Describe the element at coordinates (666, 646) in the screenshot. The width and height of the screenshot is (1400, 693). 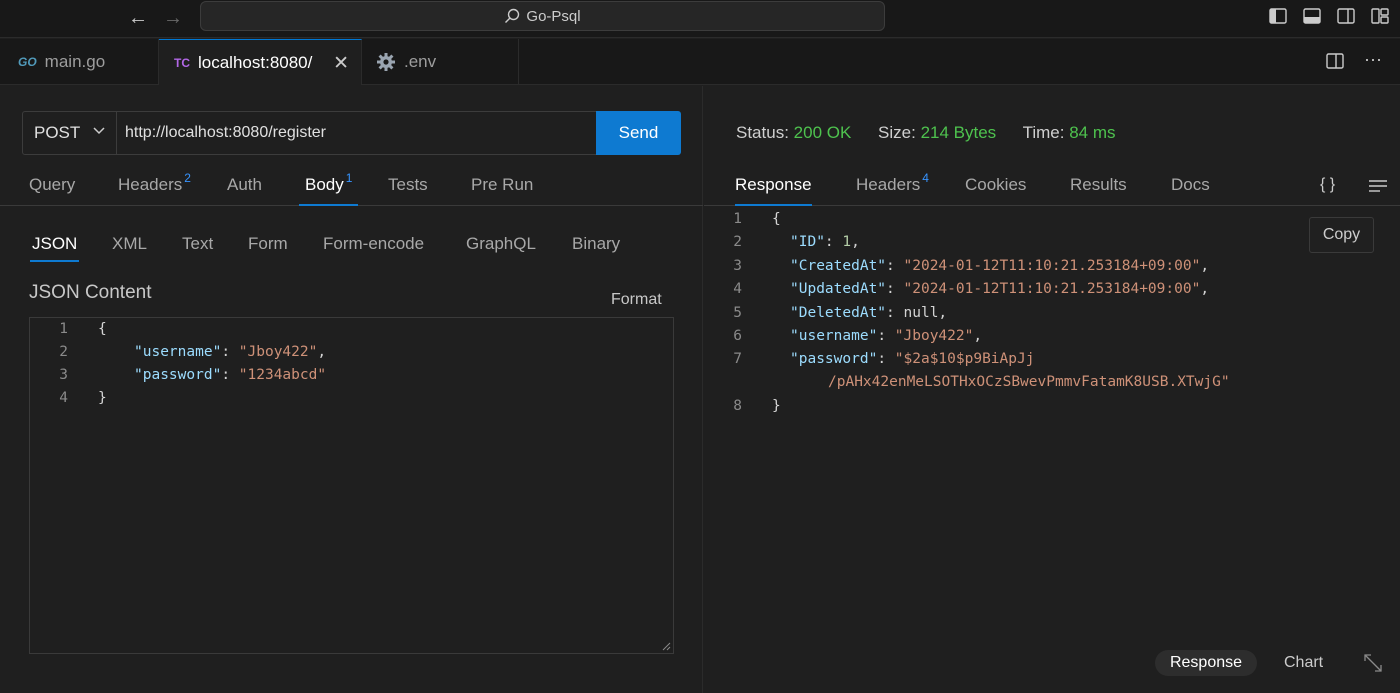
I see `resize-grip-icon` at that location.